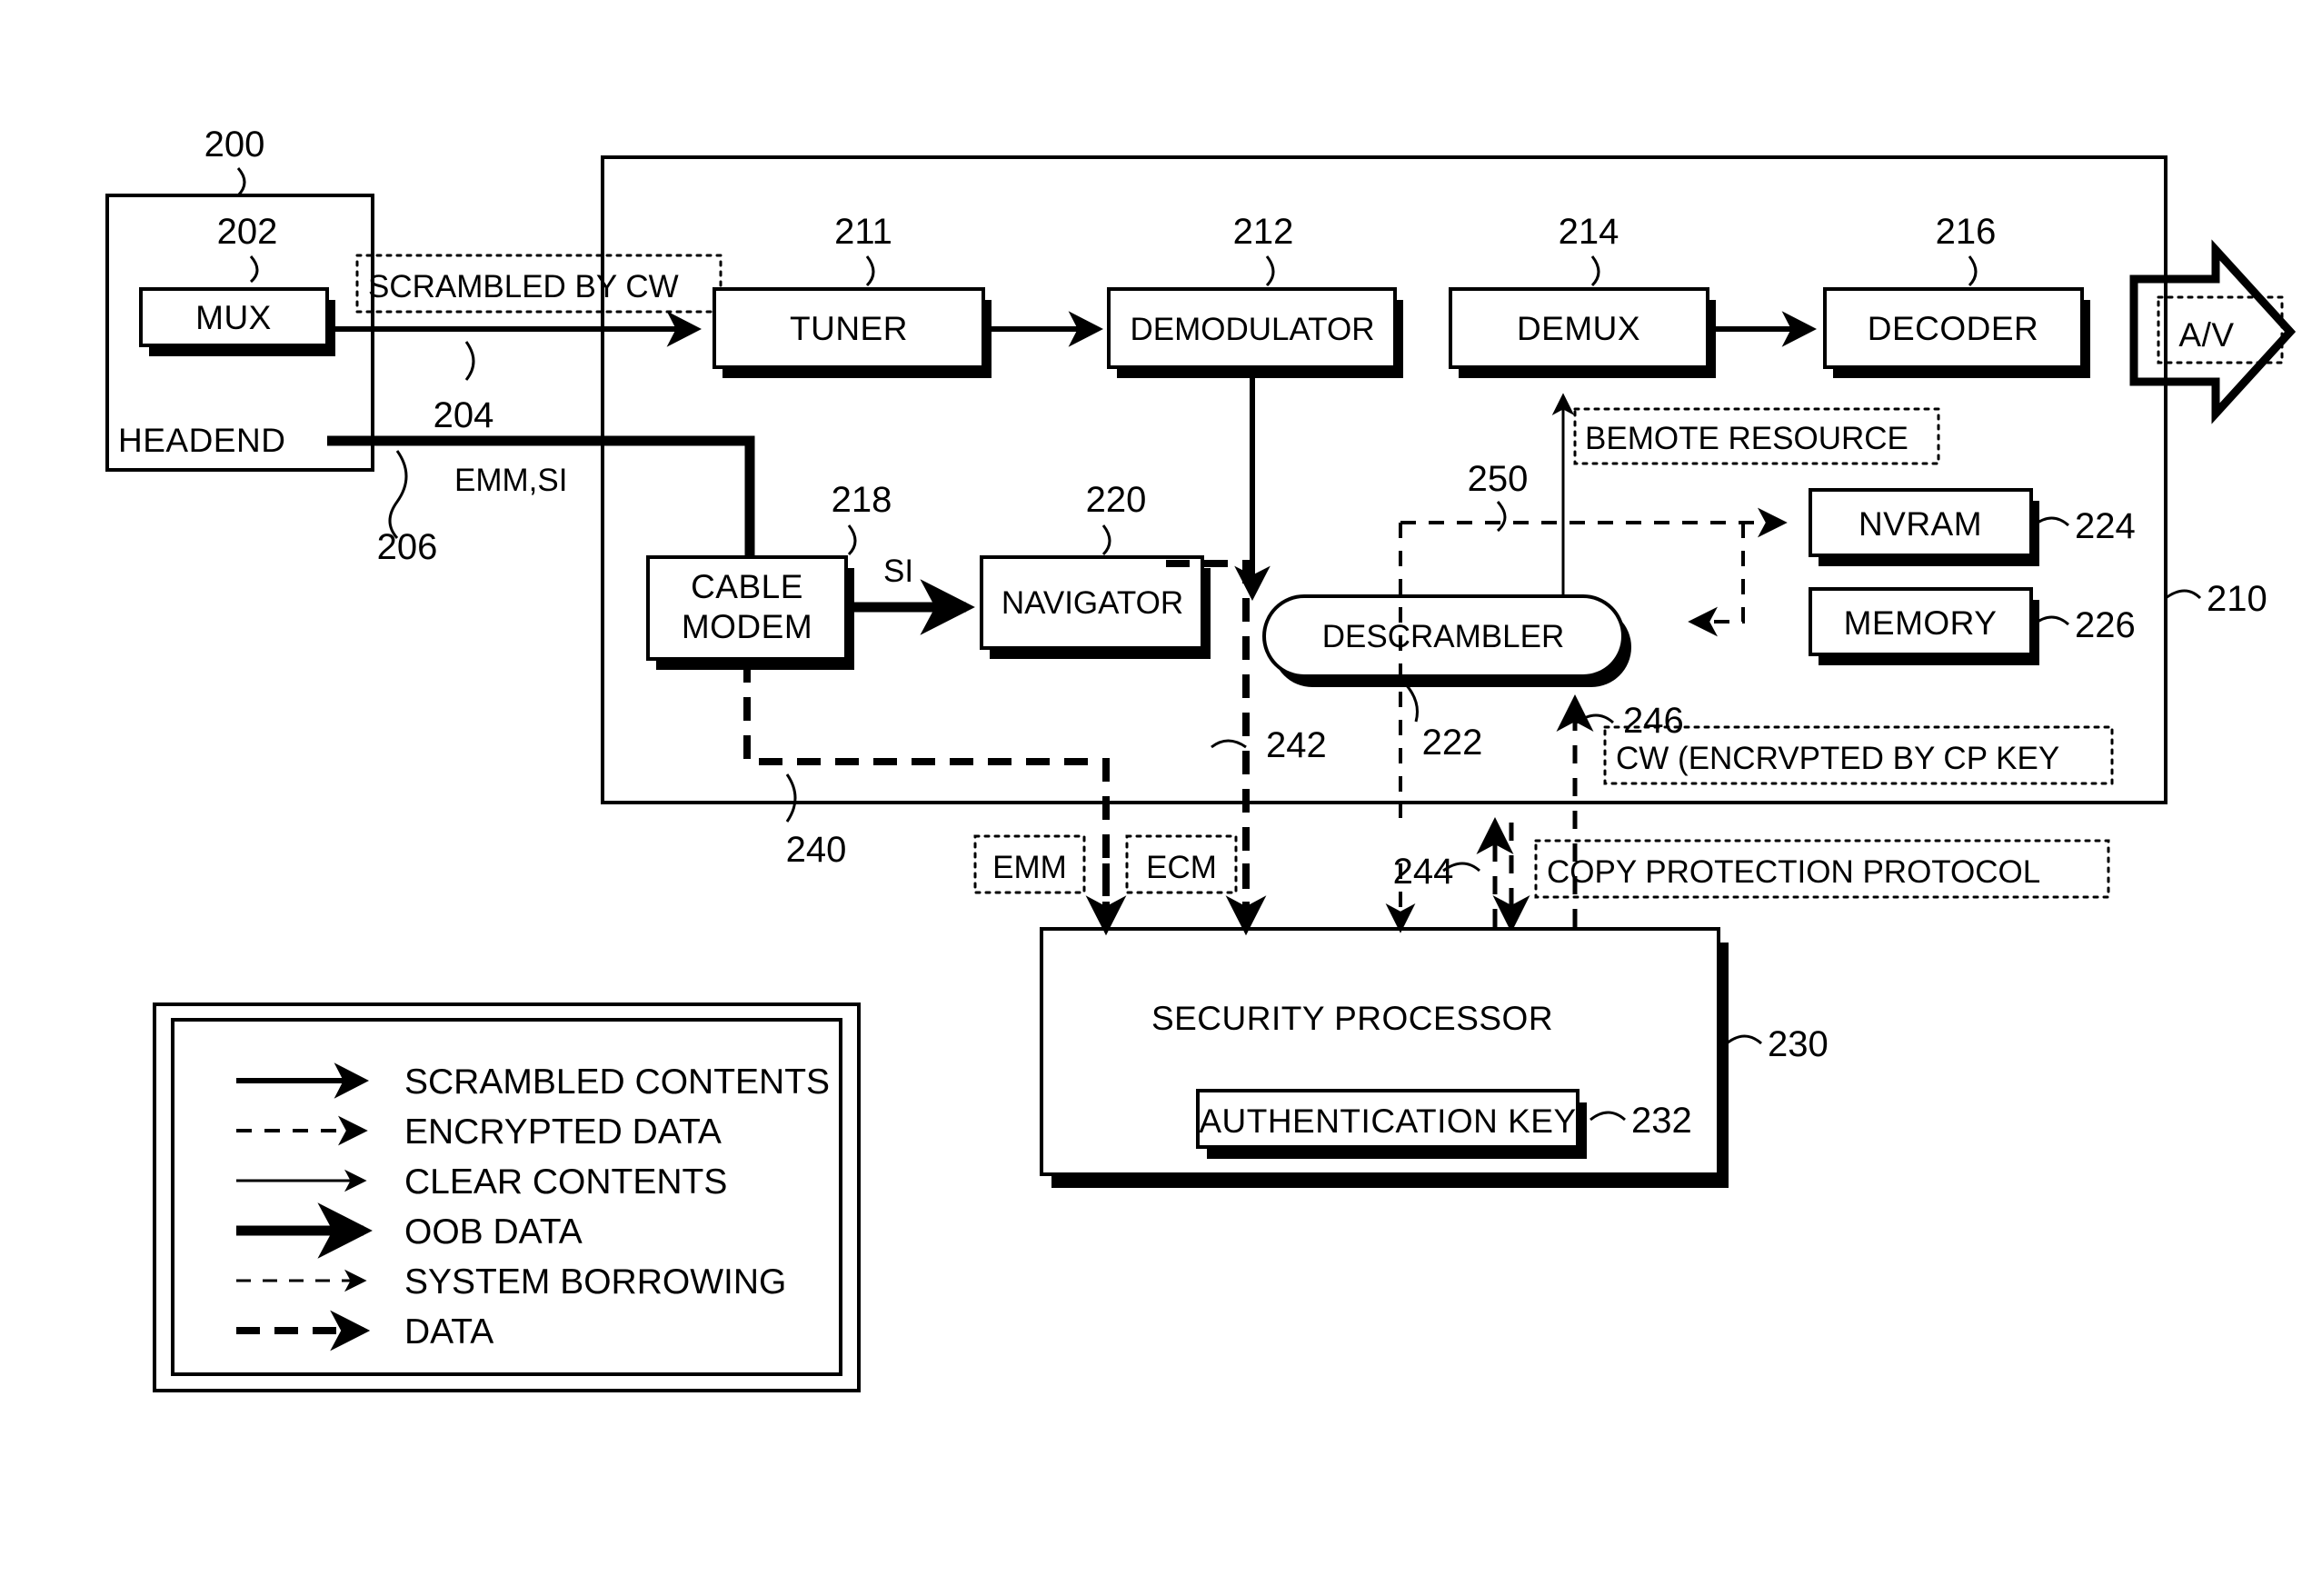 The image size is (2312, 1596). Describe the element at coordinates (926, 793) in the screenshot. I see `emm-data-path` at that location.